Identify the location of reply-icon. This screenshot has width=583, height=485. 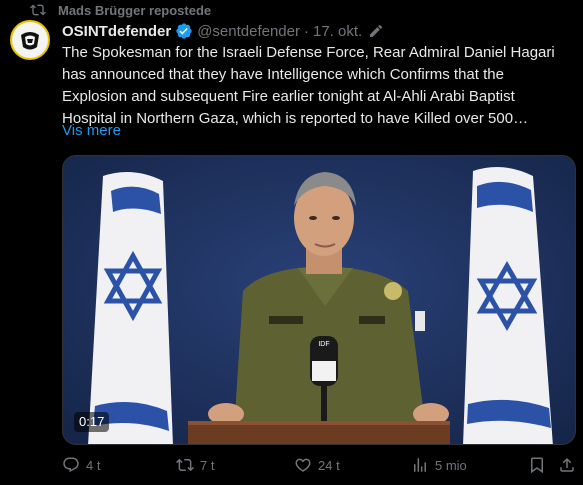
(71, 465).